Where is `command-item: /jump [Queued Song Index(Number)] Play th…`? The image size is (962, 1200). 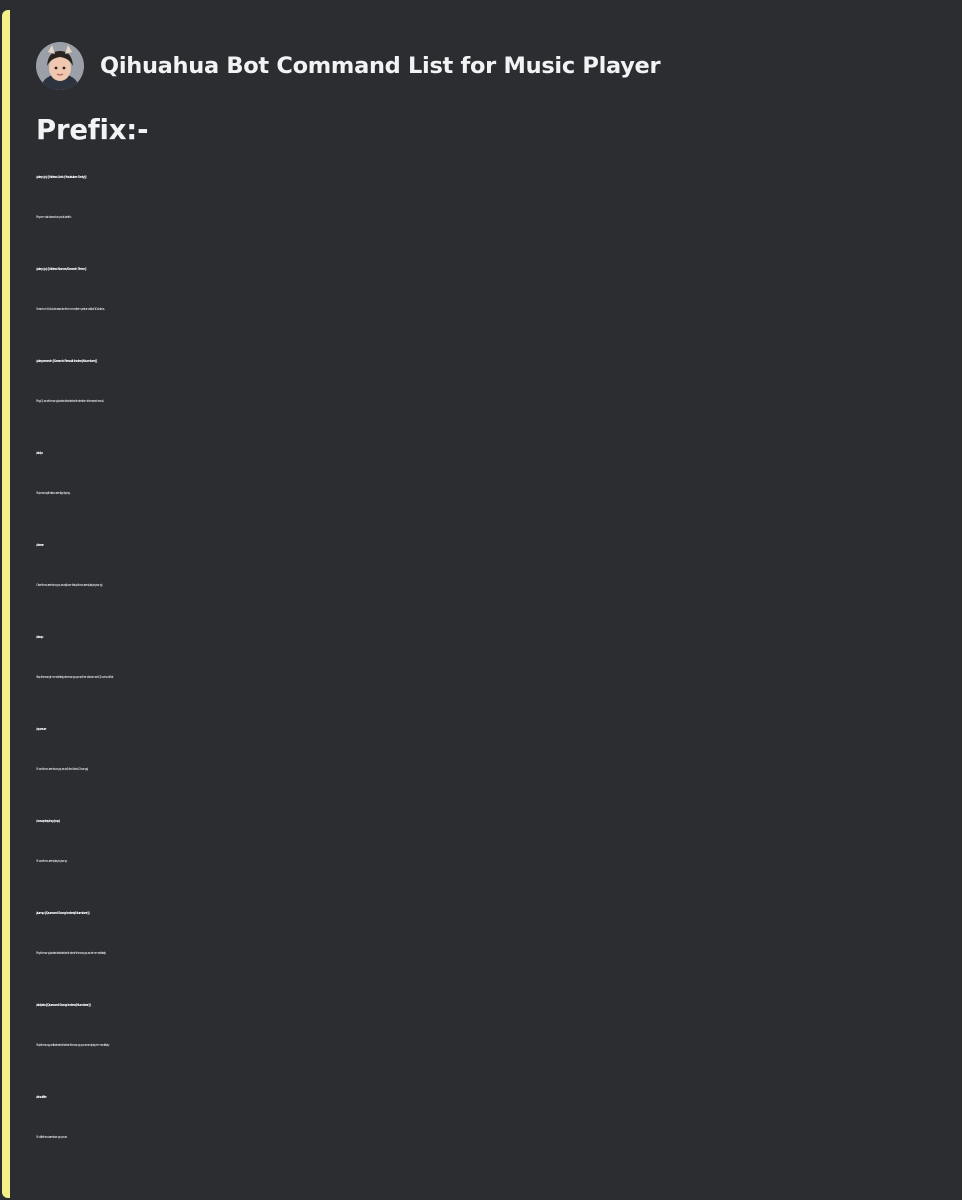 command-item: /jump [Queued Song Index(Number)] Play th… is located at coordinates (493, 939).